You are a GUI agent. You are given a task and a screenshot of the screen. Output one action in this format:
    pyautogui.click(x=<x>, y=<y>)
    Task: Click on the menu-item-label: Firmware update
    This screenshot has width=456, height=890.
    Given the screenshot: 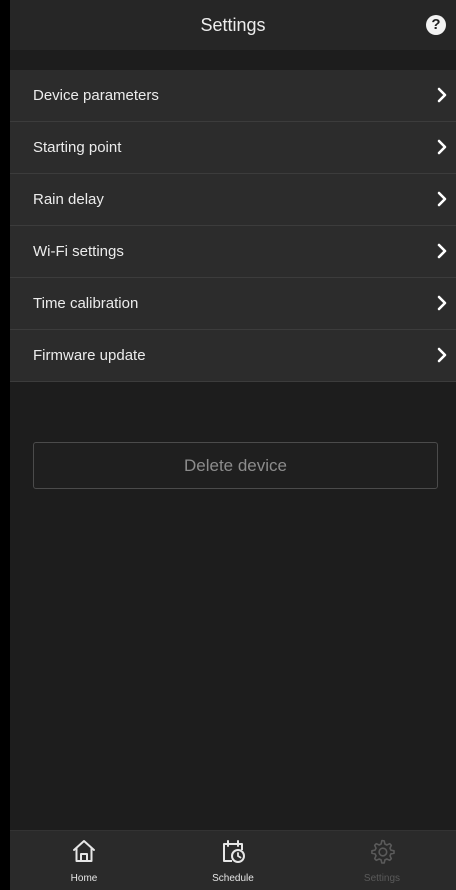 What is the action you would take?
    pyautogui.click(x=89, y=355)
    